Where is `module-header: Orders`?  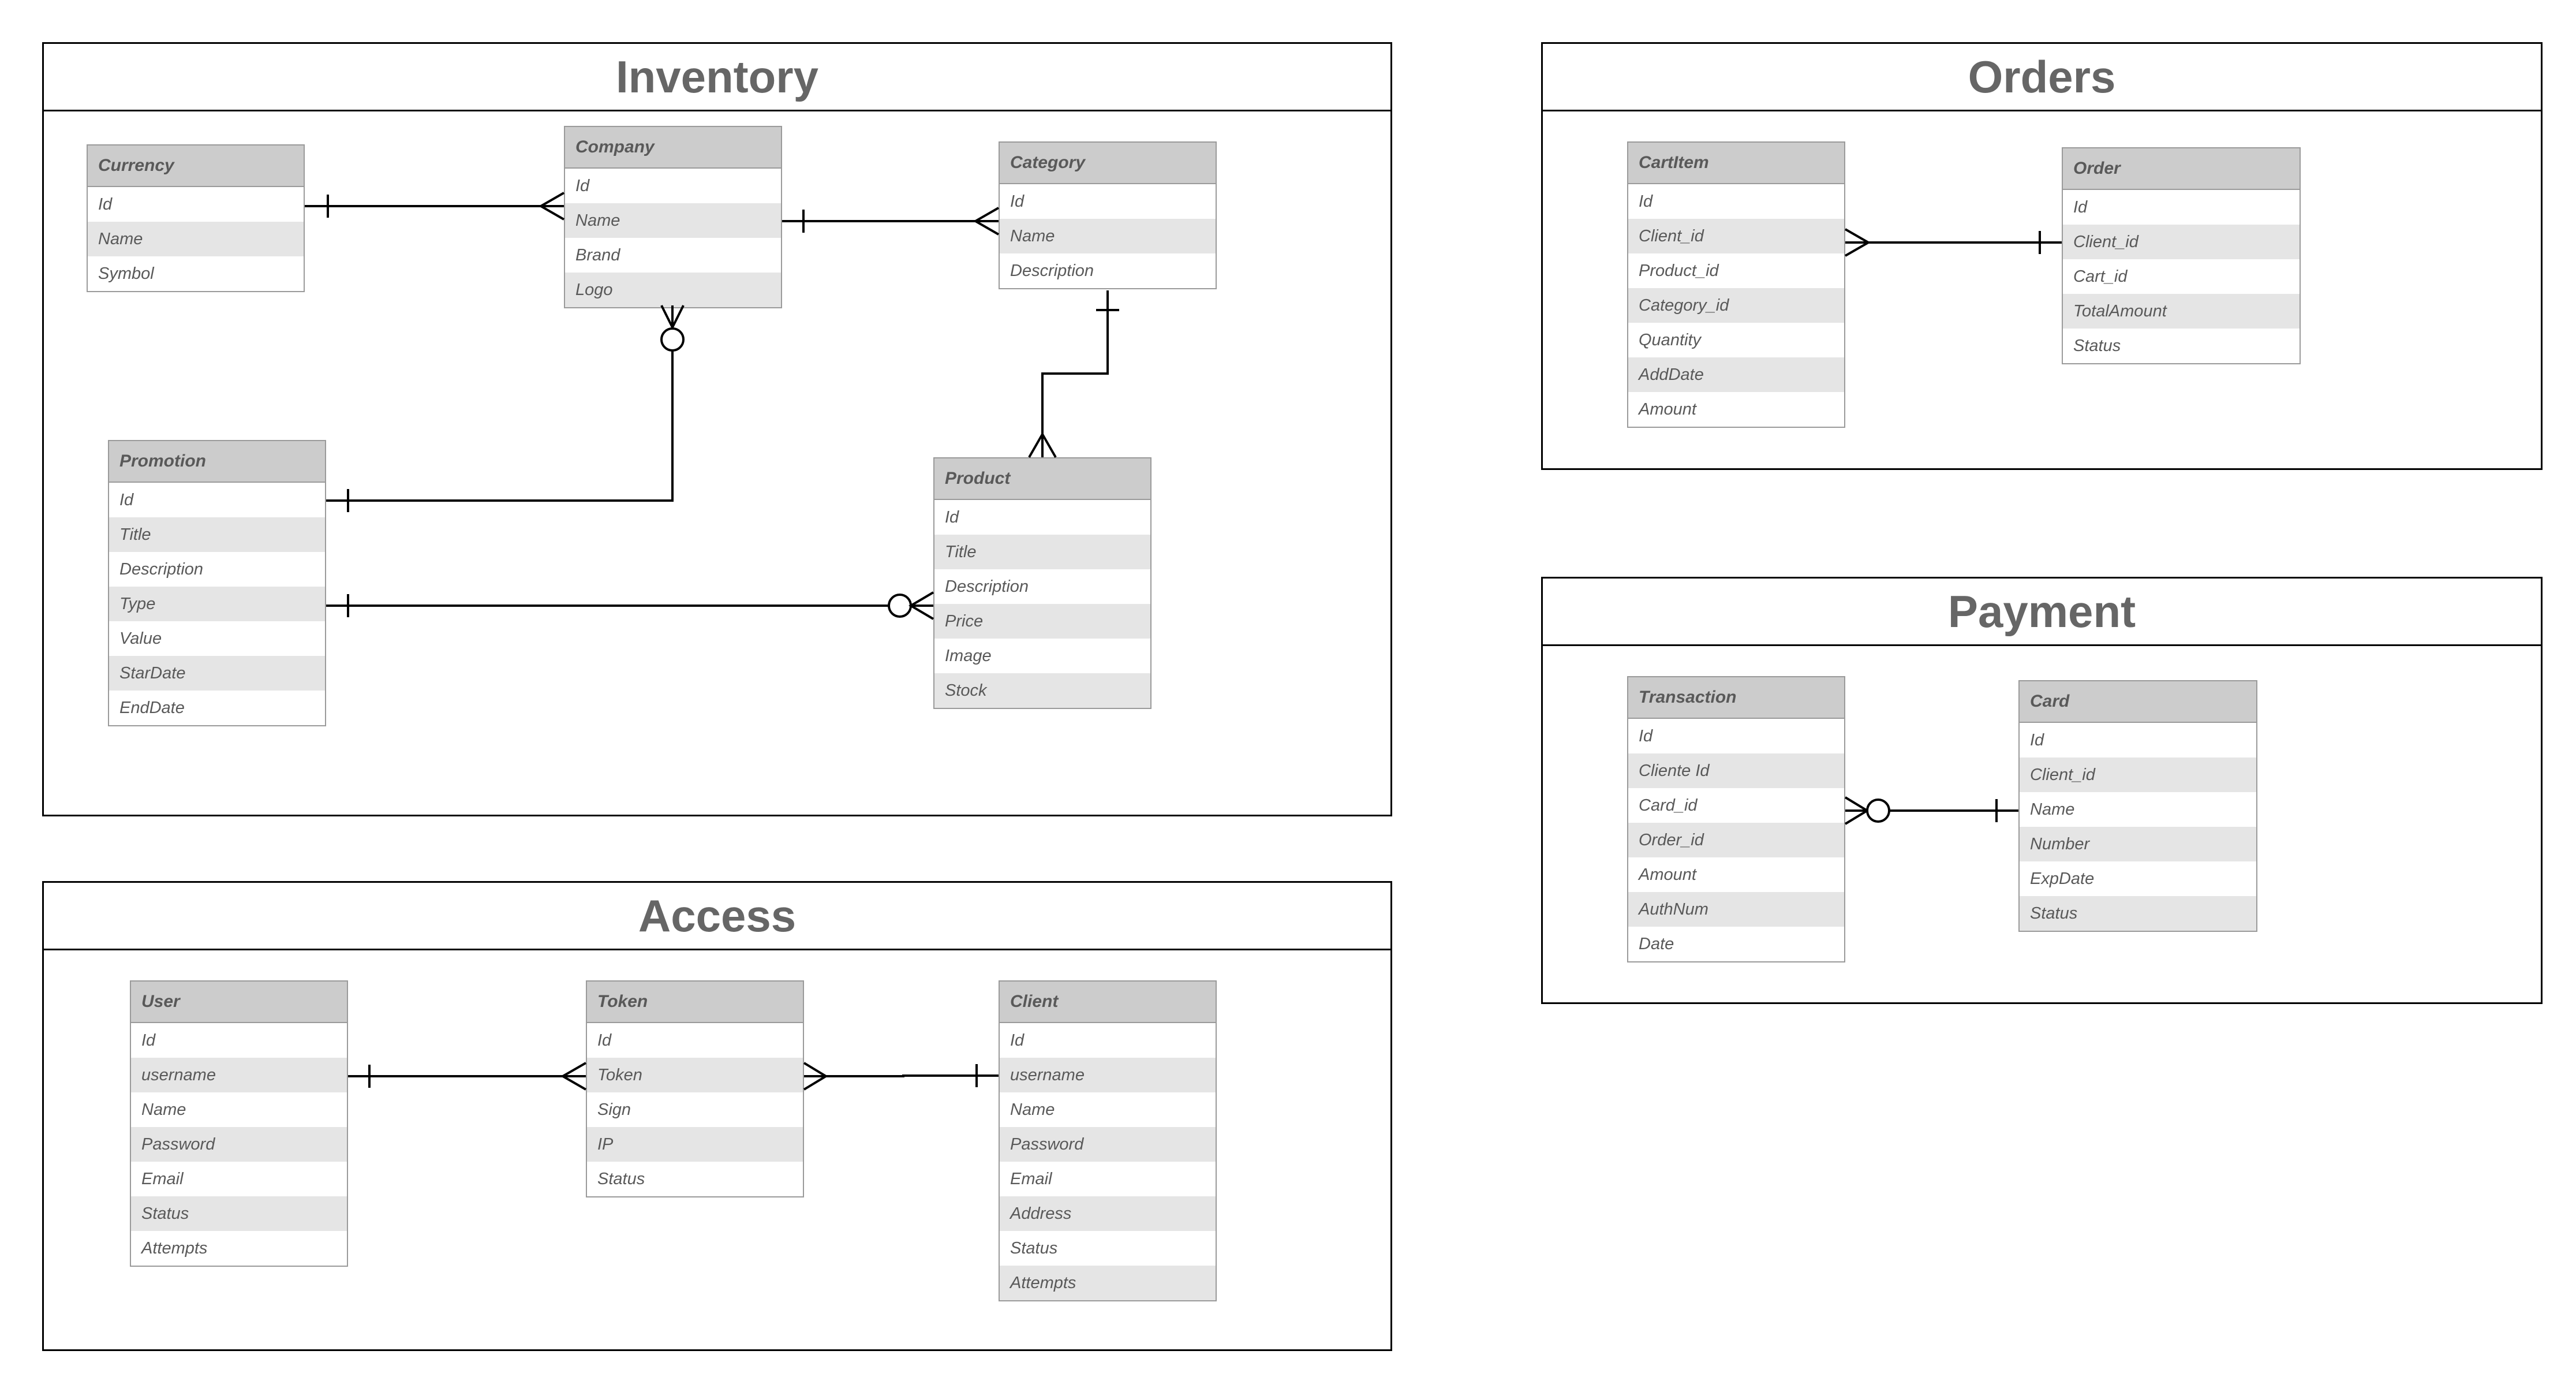 module-header: Orders is located at coordinates (2042, 78).